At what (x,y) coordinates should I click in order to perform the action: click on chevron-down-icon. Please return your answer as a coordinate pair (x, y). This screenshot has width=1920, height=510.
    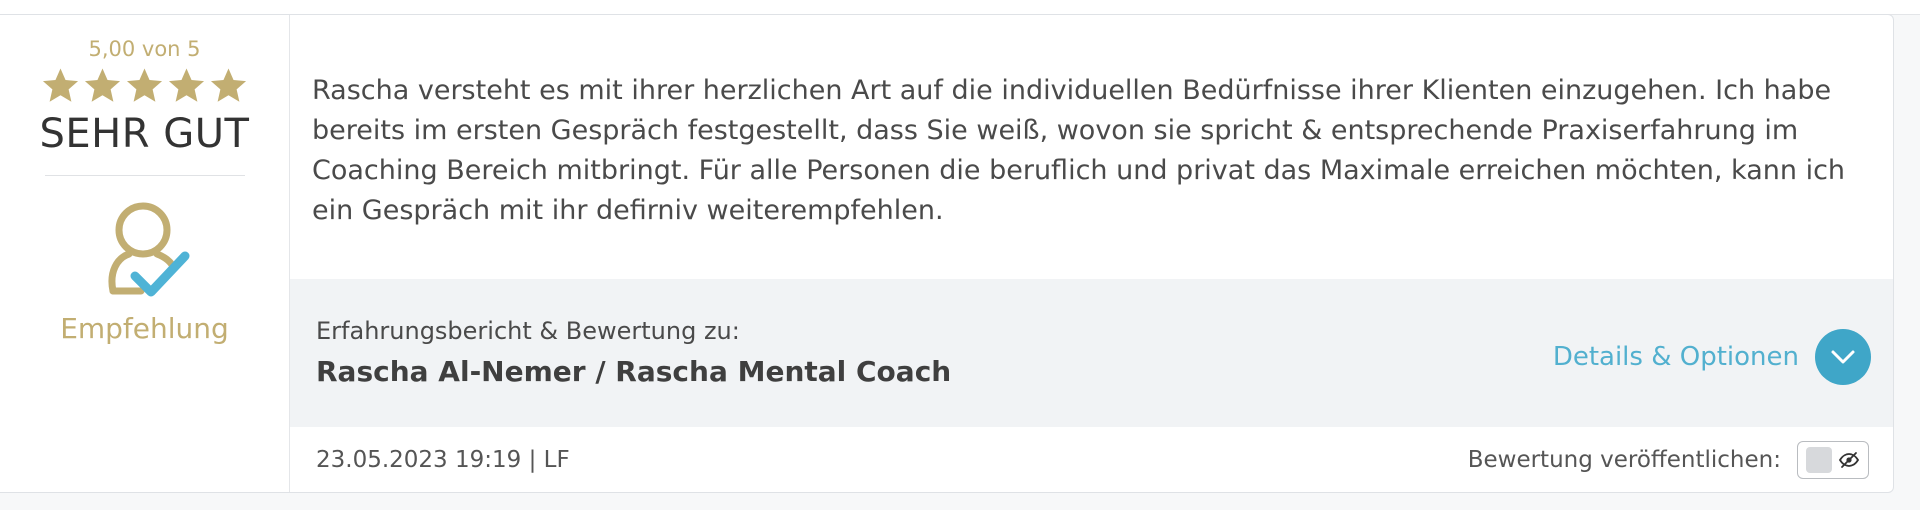
    Looking at the image, I should click on (1843, 357).